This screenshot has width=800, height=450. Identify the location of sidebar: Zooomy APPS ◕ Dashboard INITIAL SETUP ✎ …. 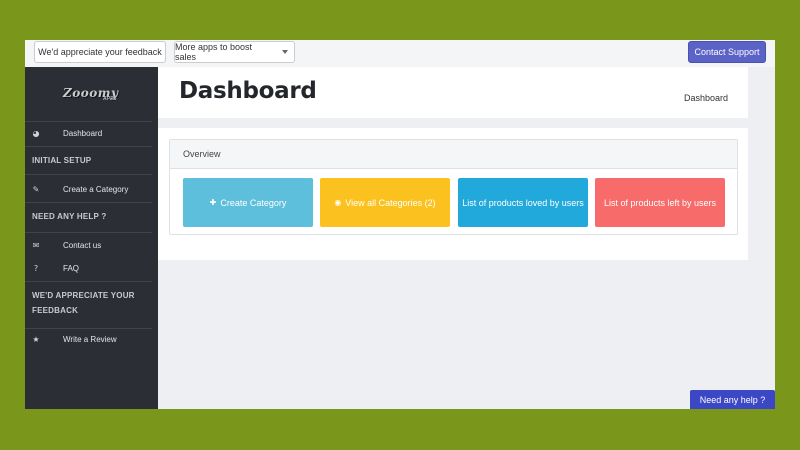
(91, 238).